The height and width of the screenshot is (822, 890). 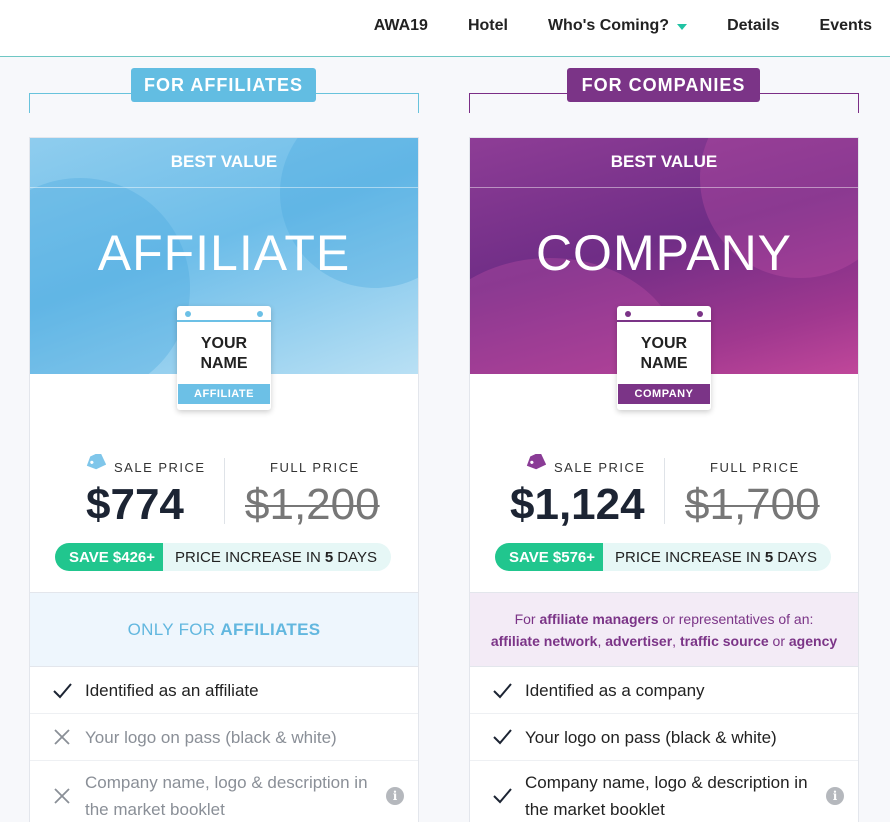 What do you see at coordinates (813, 640) in the screenshot?
I see `eligibility-highlight: agency` at bounding box center [813, 640].